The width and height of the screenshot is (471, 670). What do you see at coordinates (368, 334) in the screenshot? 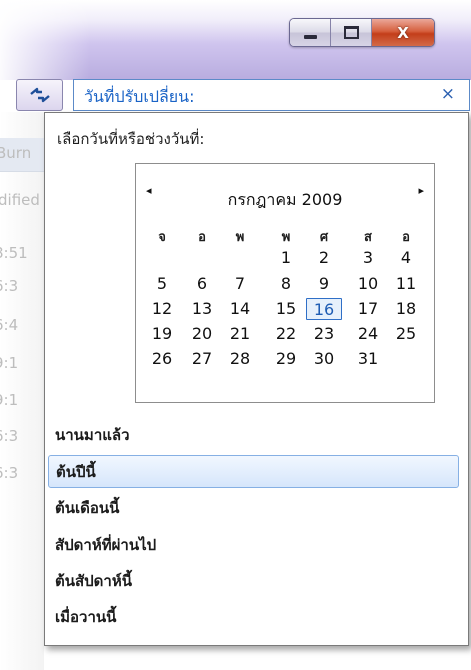
I see `calendar-day: 24` at bounding box center [368, 334].